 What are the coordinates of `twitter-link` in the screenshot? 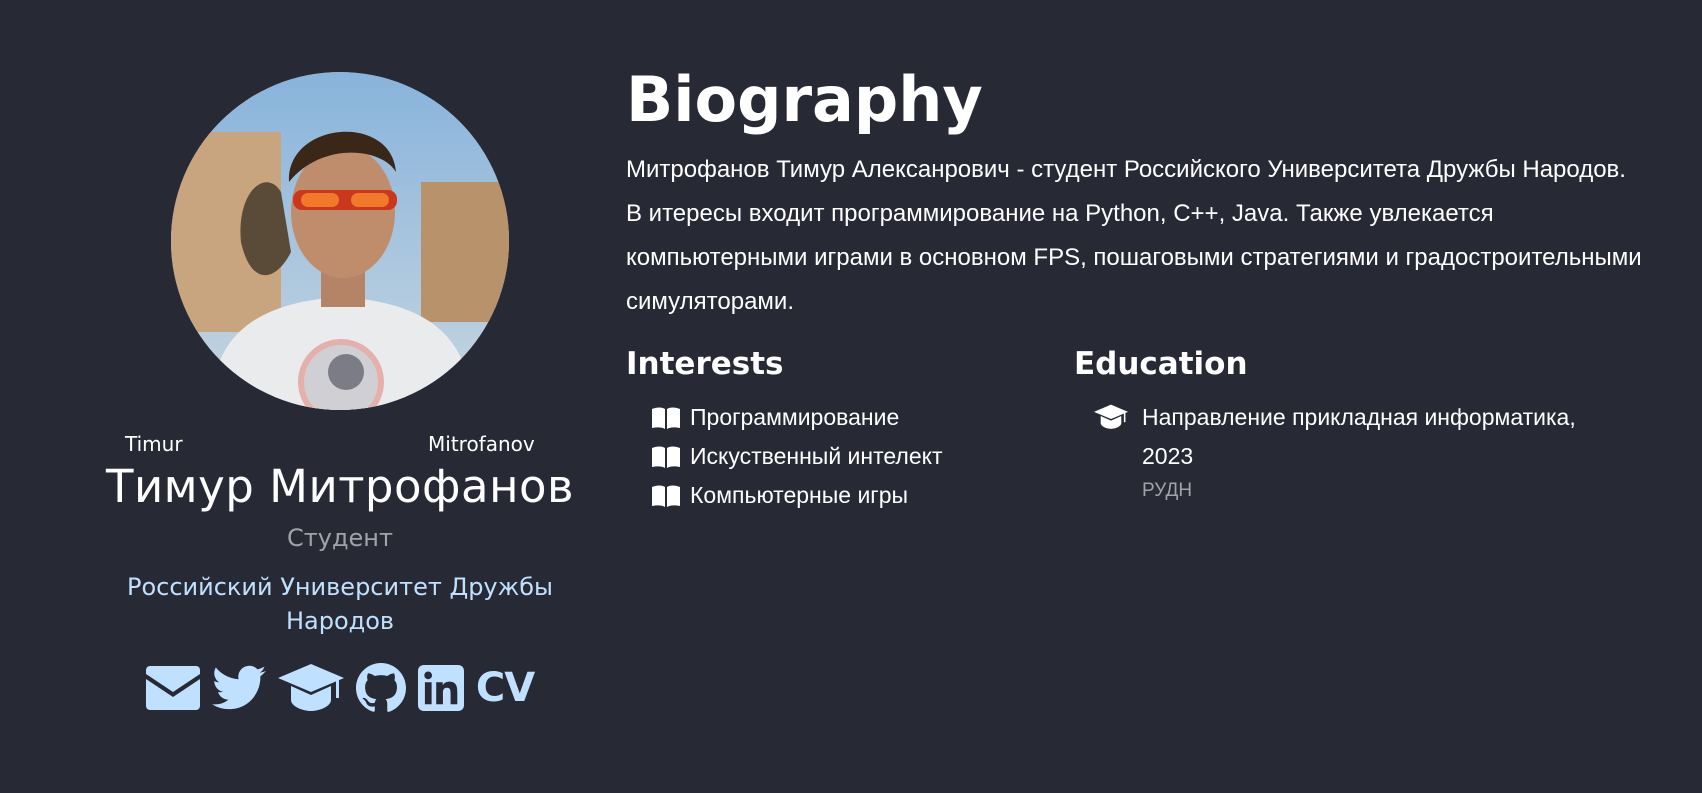 It's located at (238, 688).